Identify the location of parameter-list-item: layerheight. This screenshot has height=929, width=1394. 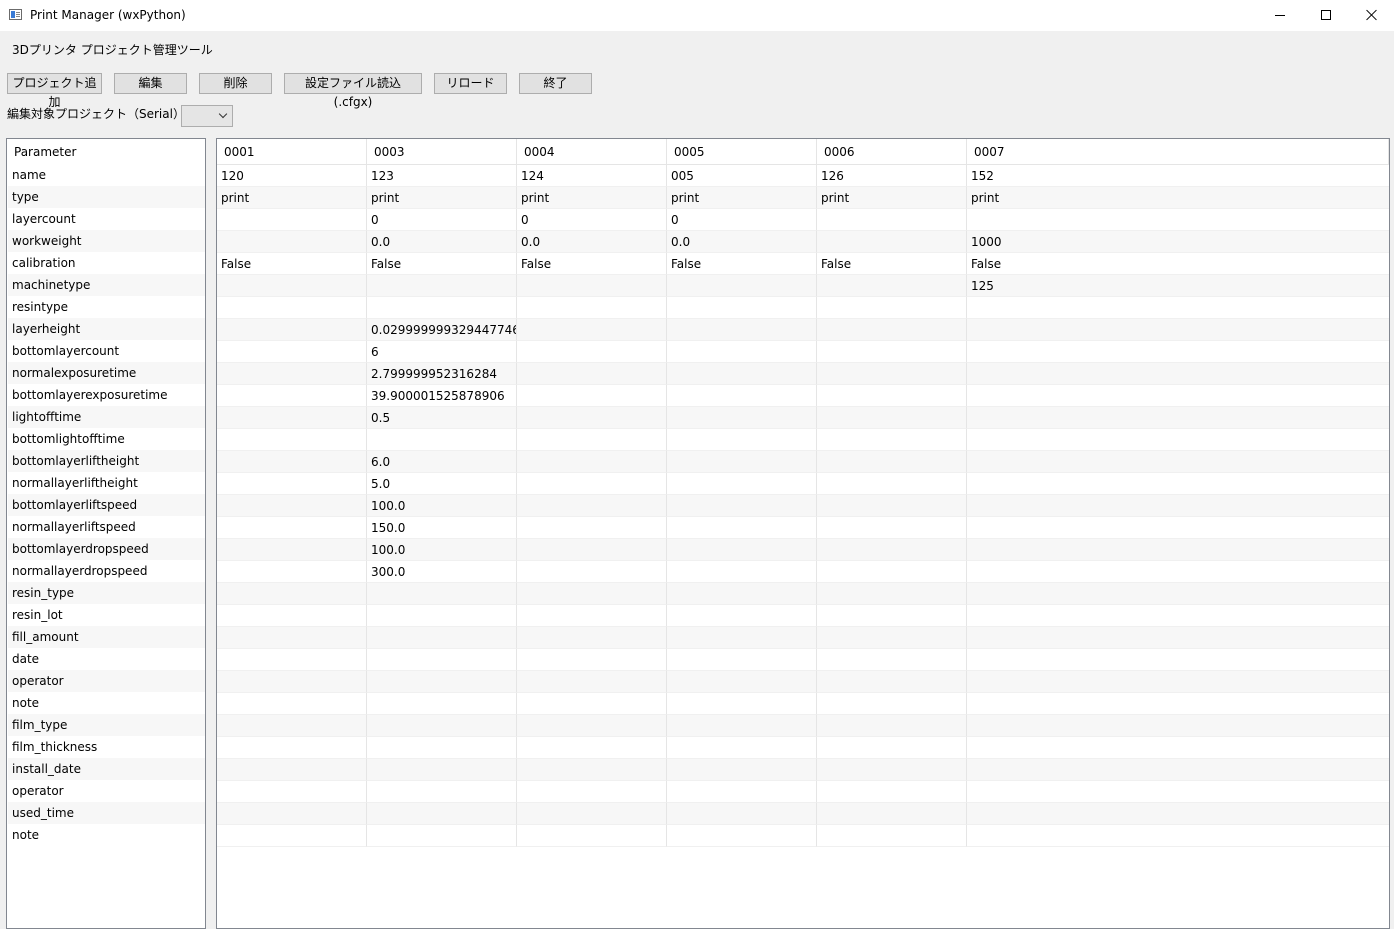
(106, 329).